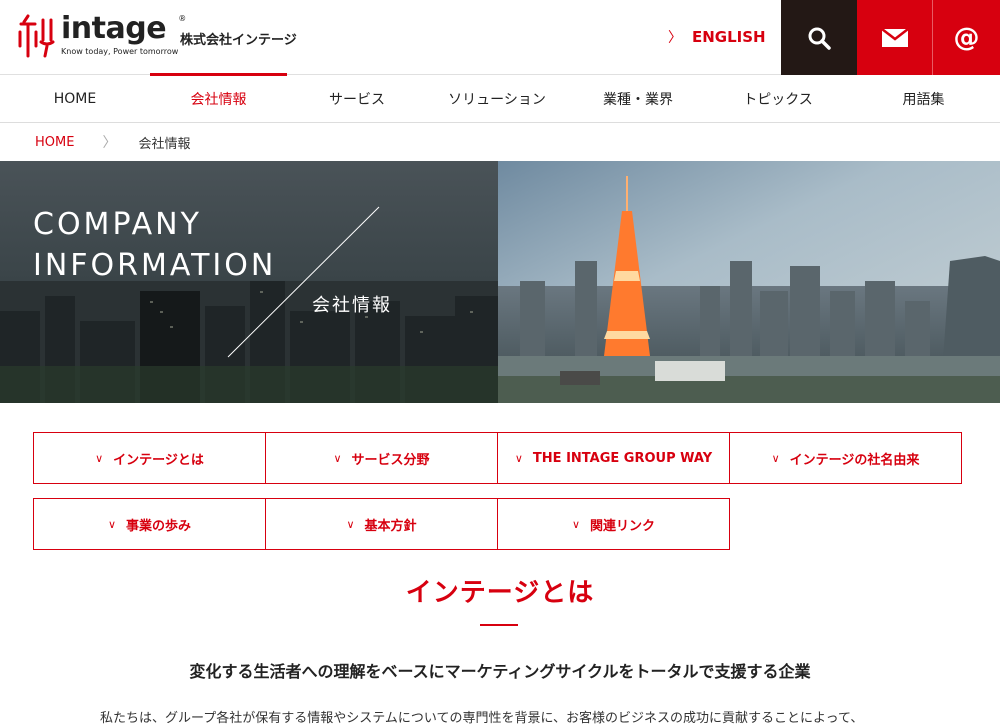 The image size is (1000, 726). I want to click on logo-text: intage ® Know today, Power tomorrow, so click(123, 34).